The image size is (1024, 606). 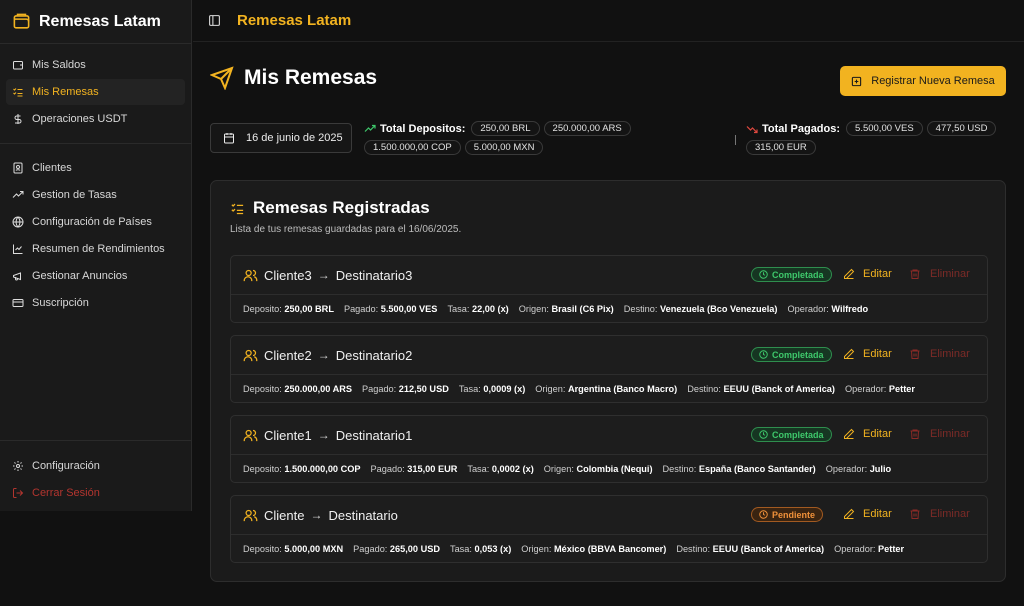 I want to click on field-label: Destino:, so click(x=693, y=549).